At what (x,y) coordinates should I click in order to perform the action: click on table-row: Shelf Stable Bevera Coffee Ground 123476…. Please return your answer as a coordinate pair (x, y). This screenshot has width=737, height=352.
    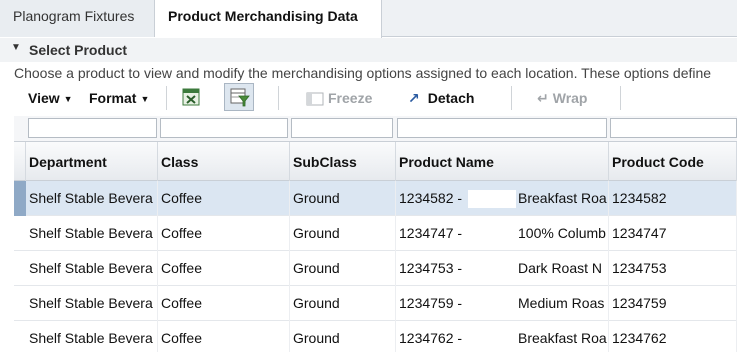
    Looking at the image, I should click on (375, 336).